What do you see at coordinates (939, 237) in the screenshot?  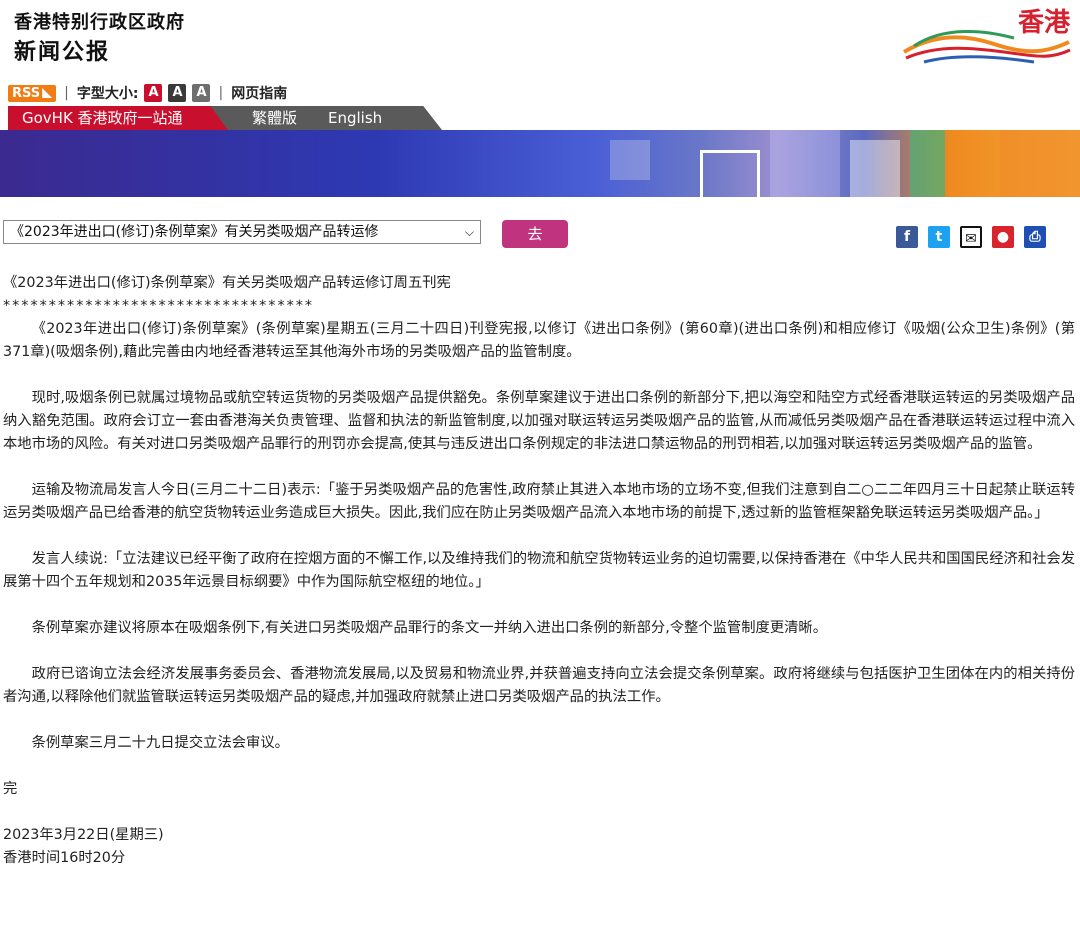 I see `twitter-icon: t` at bounding box center [939, 237].